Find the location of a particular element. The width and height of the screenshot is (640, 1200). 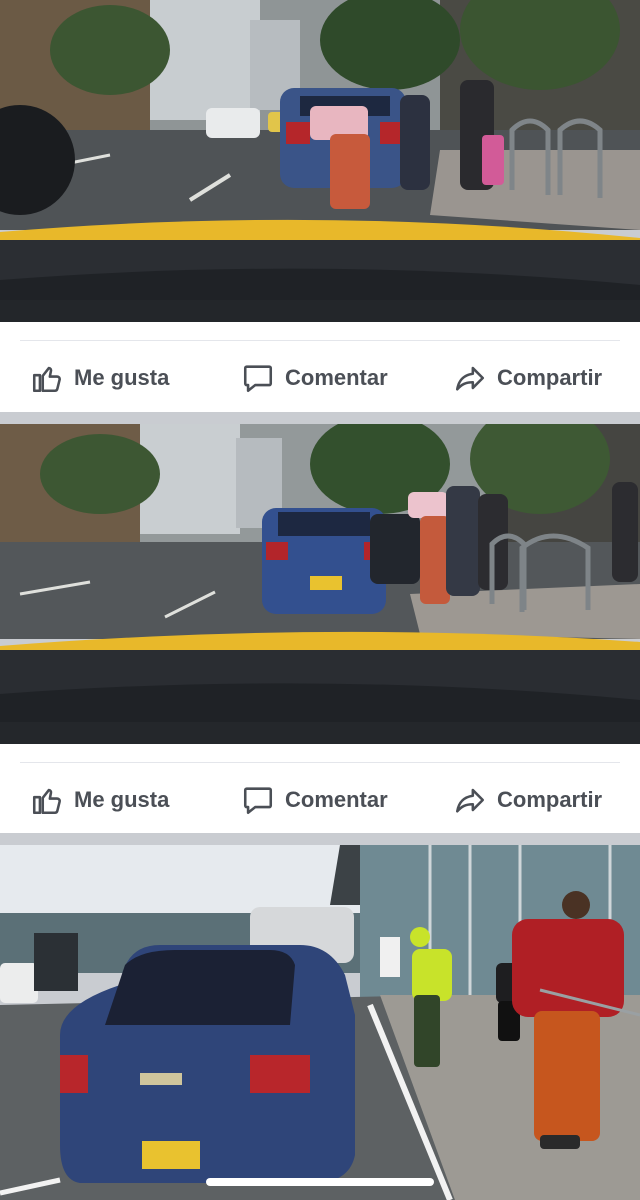

post-action-bar-2: Me gusta Comentar Compartir is located at coordinates (320, 789).